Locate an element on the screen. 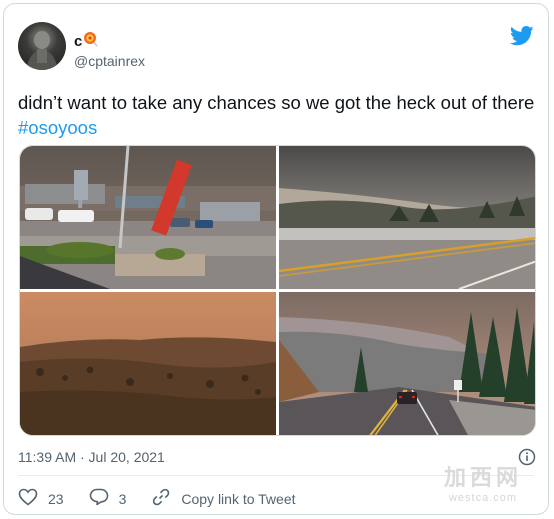 The image size is (554, 519). copy-link-label: Copy link to Tweet is located at coordinates (238, 498).